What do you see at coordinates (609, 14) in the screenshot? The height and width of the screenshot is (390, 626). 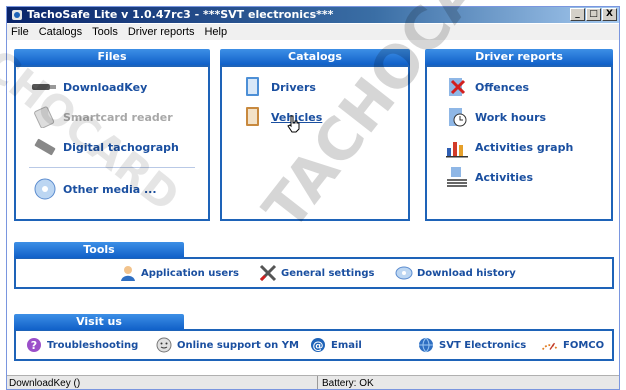 I see `close-button: X` at bounding box center [609, 14].